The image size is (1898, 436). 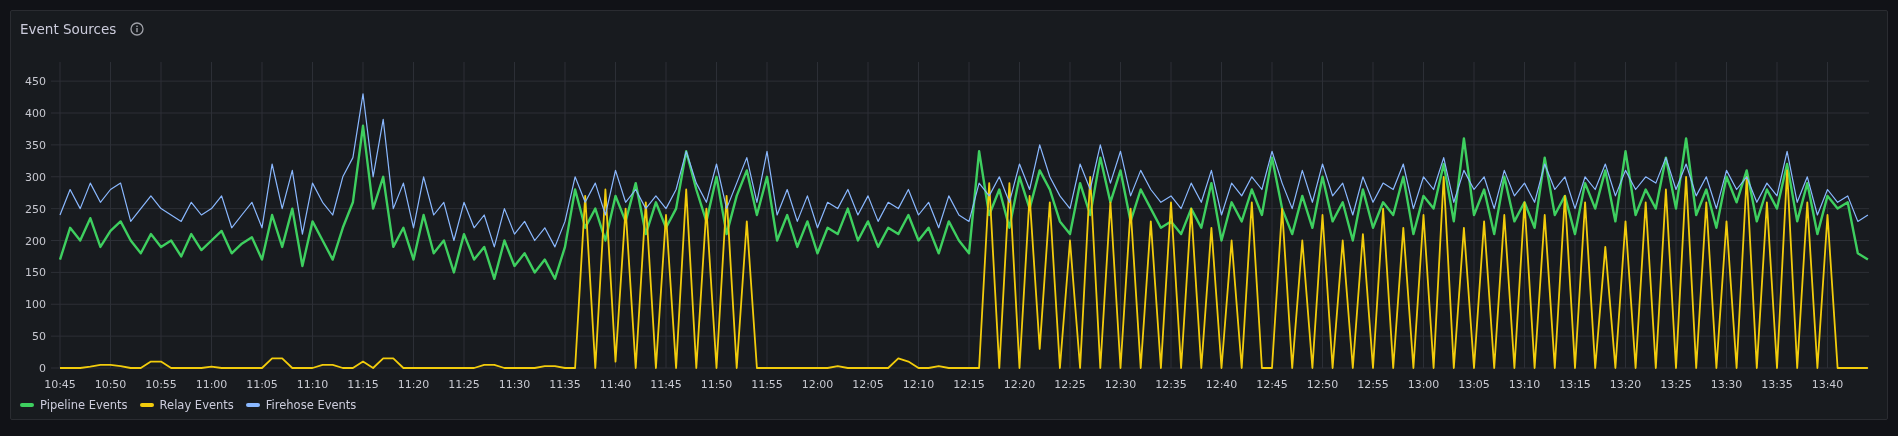 I want to click on x-axis-label: 11:50, so click(x=716, y=384).